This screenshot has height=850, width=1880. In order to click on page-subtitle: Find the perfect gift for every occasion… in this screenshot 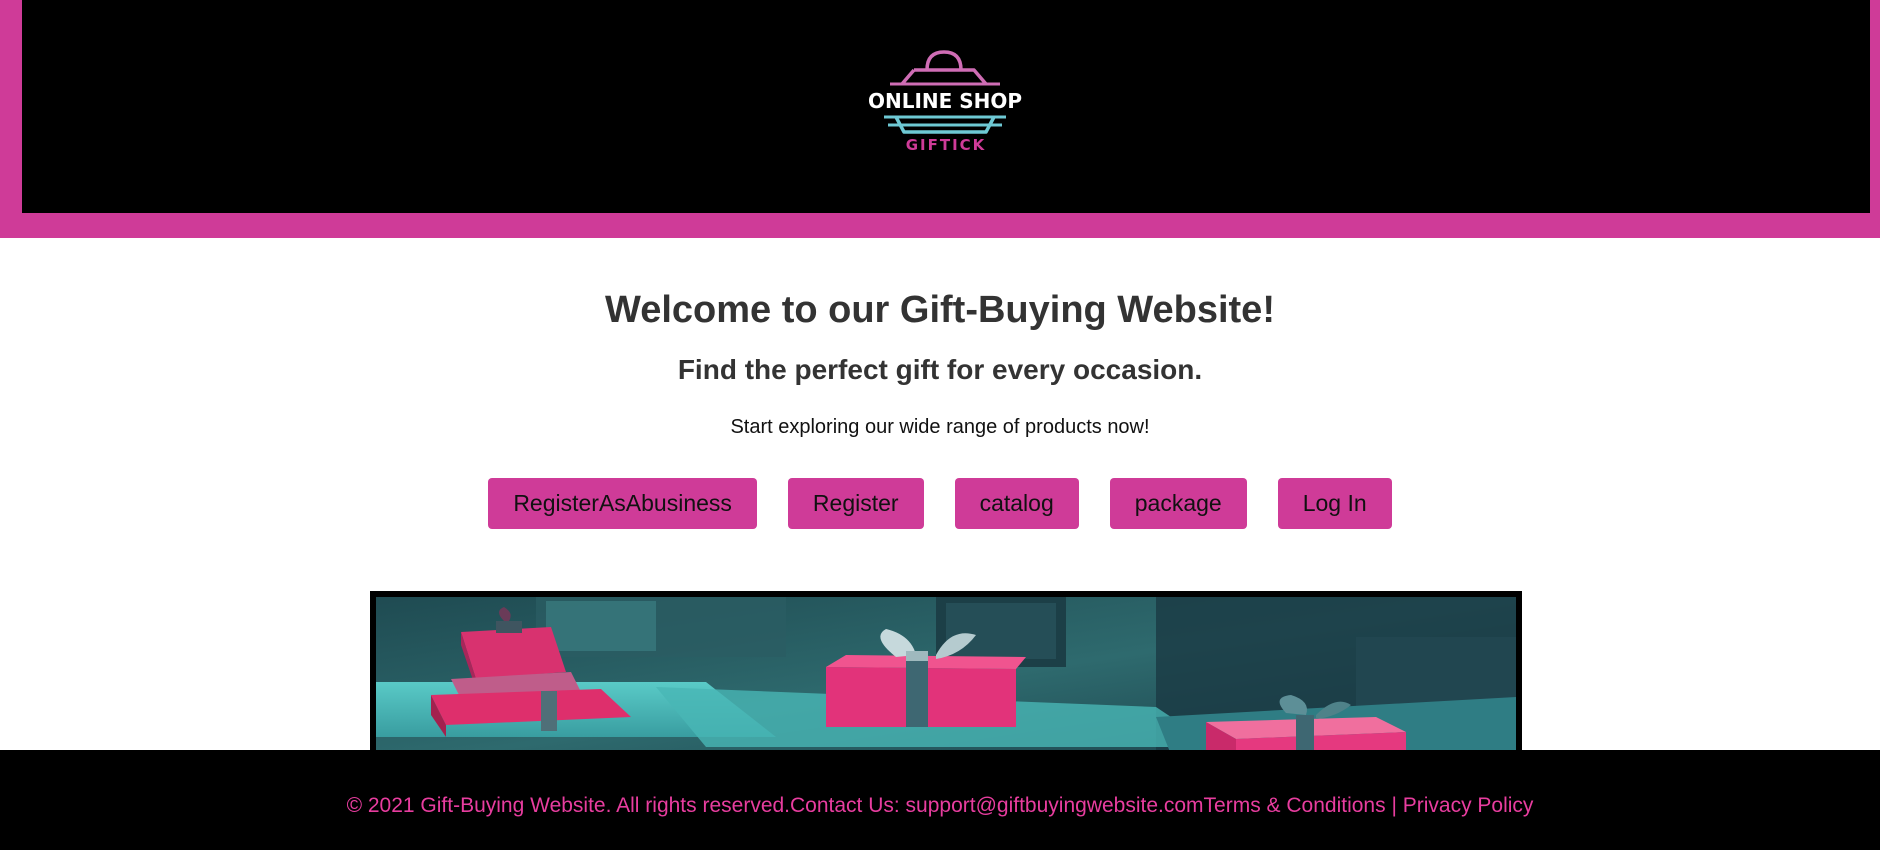, I will do `click(940, 369)`.